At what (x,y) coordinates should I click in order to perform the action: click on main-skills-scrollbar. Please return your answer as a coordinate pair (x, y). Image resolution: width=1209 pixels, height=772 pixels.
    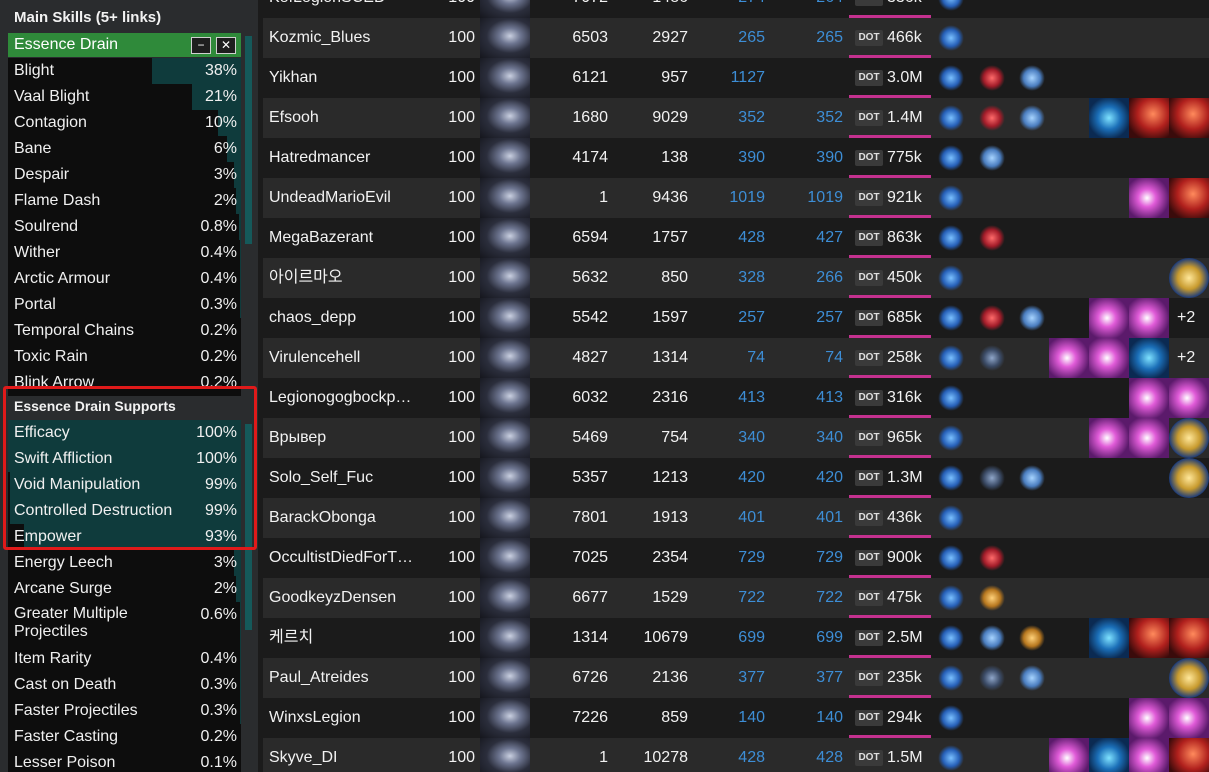
    Looking at the image, I should click on (248, 140).